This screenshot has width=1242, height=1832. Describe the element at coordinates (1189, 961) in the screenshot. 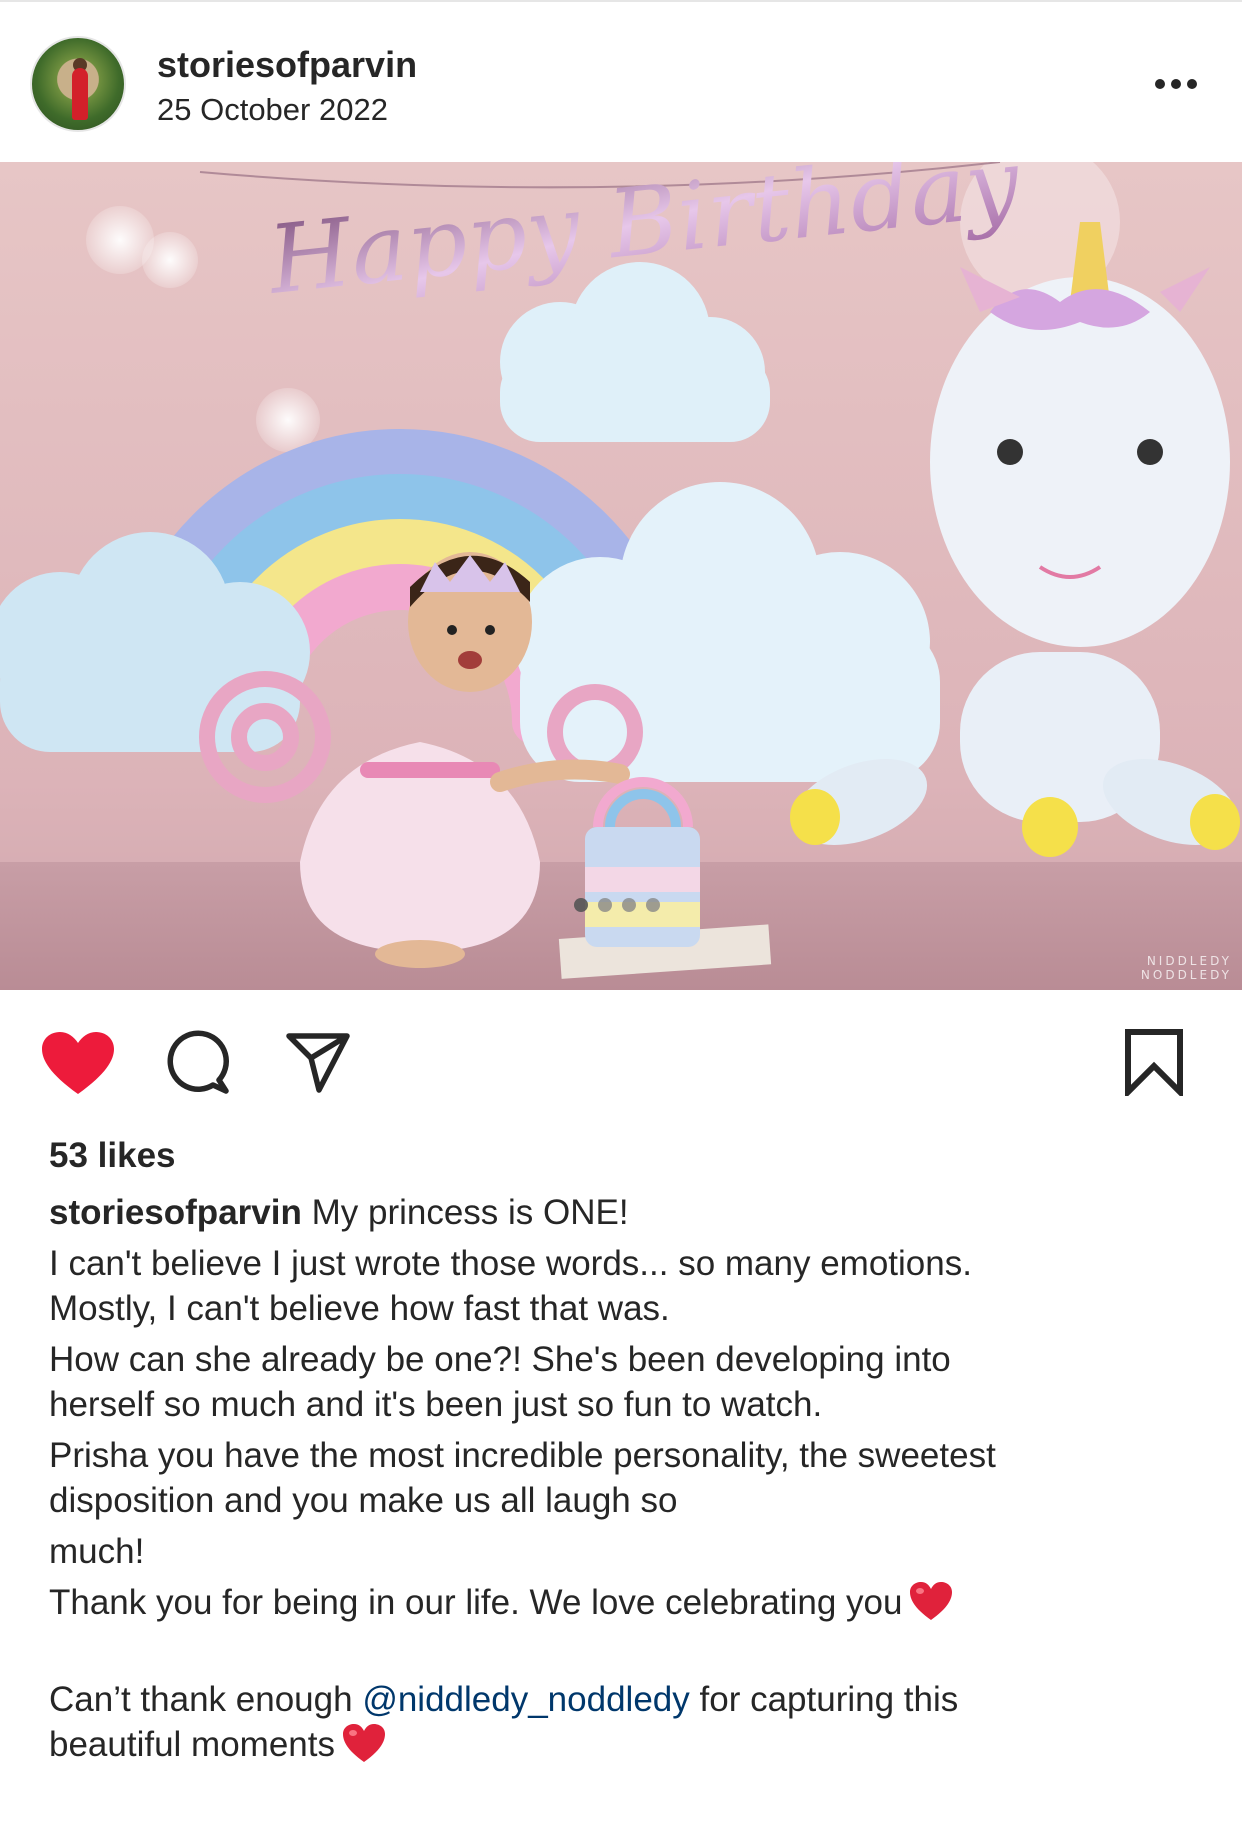

I see `watermark: NIDDLEDY` at that location.